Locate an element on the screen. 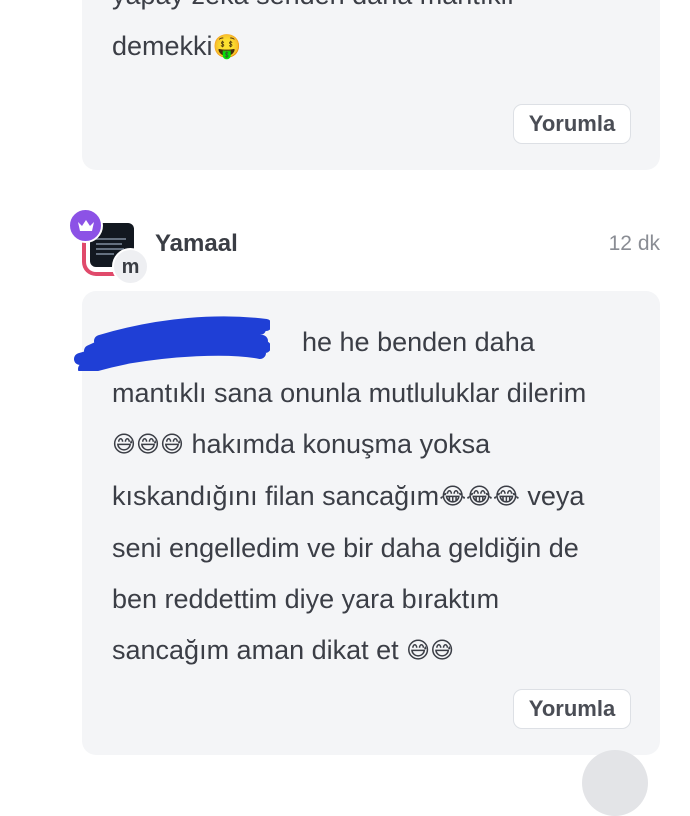 The height and width of the screenshot is (816, 690). sweat-smile-emoji: 😅😅 is located at coordinates (430, 651).